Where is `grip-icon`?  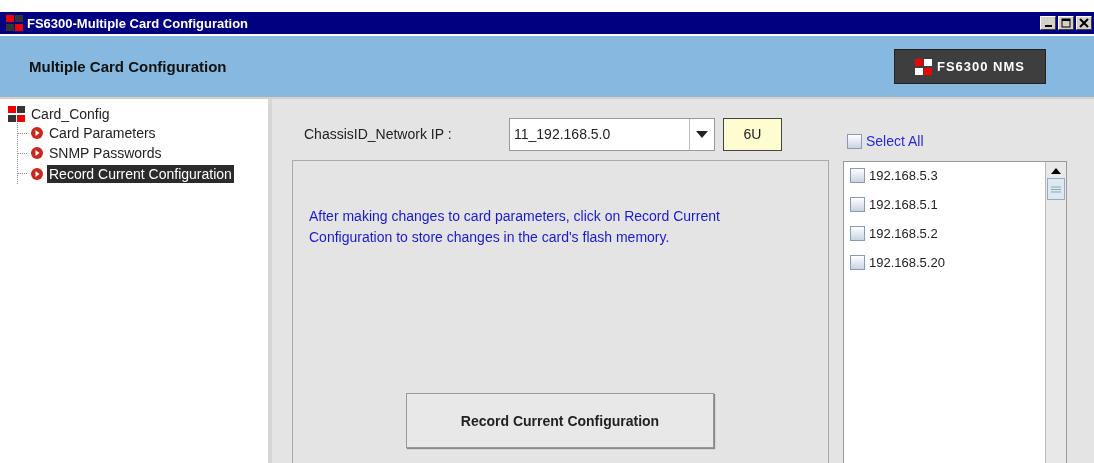
grip-icon is located at coordinates (1056, 189).